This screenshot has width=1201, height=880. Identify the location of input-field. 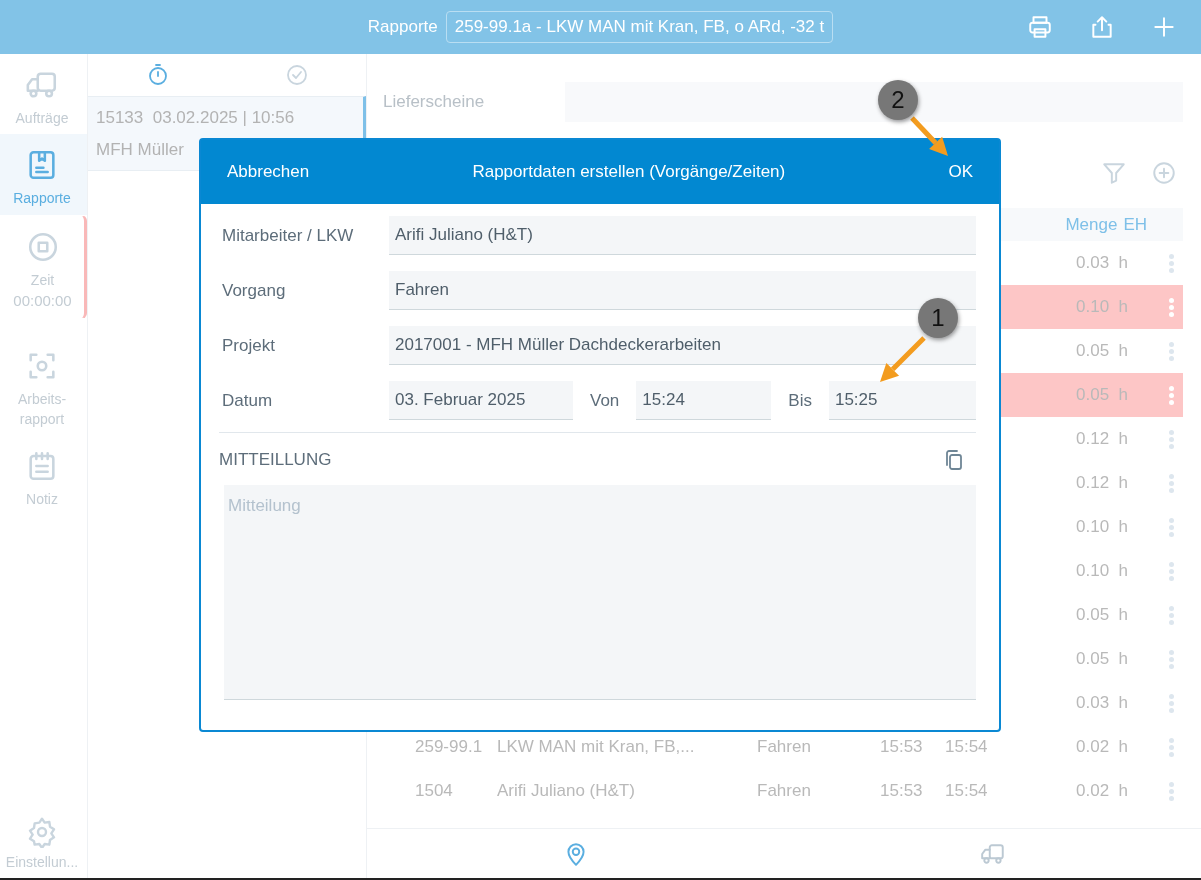
(874, 102).